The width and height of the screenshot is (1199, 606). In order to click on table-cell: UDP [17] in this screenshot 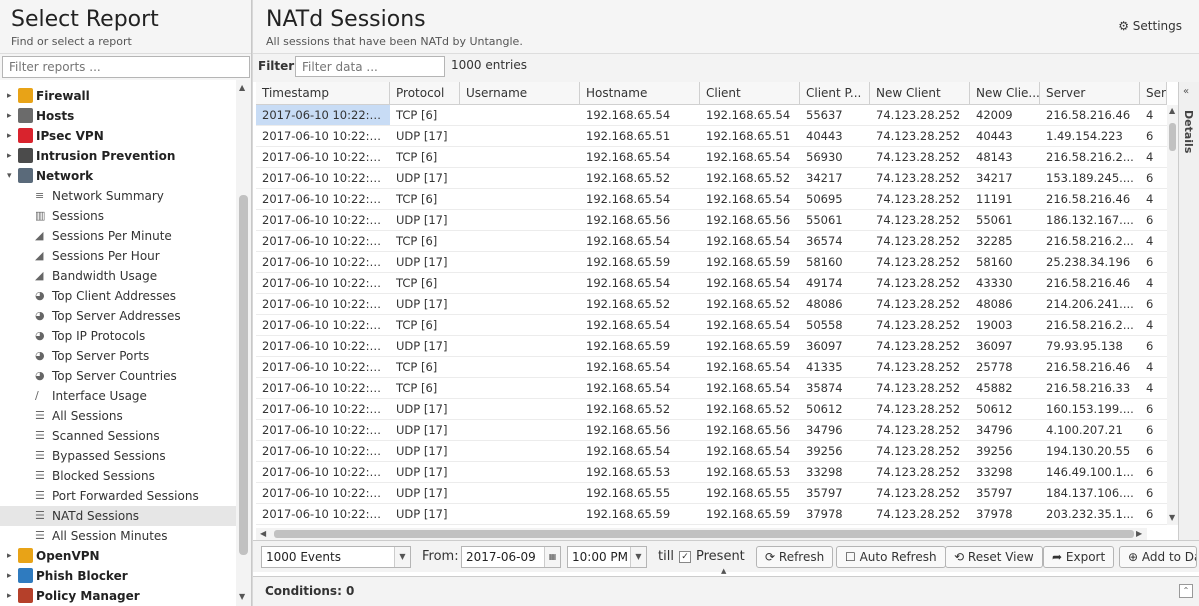, I will do `click(422, 220)`.